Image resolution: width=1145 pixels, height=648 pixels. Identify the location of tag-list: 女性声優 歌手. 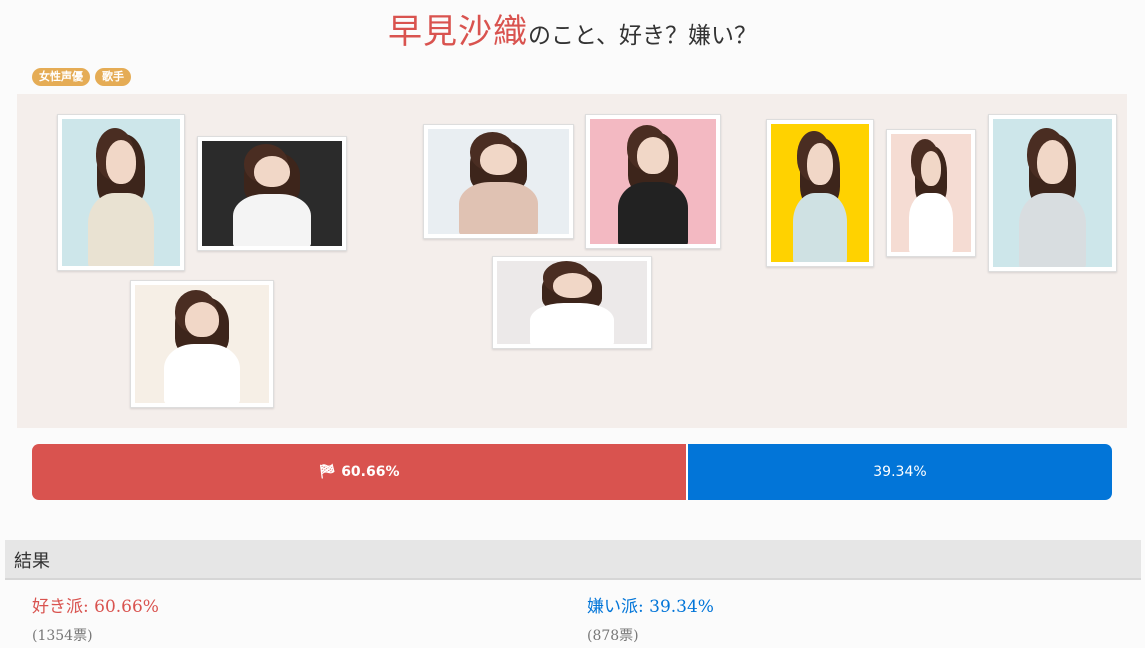
(81, 77).